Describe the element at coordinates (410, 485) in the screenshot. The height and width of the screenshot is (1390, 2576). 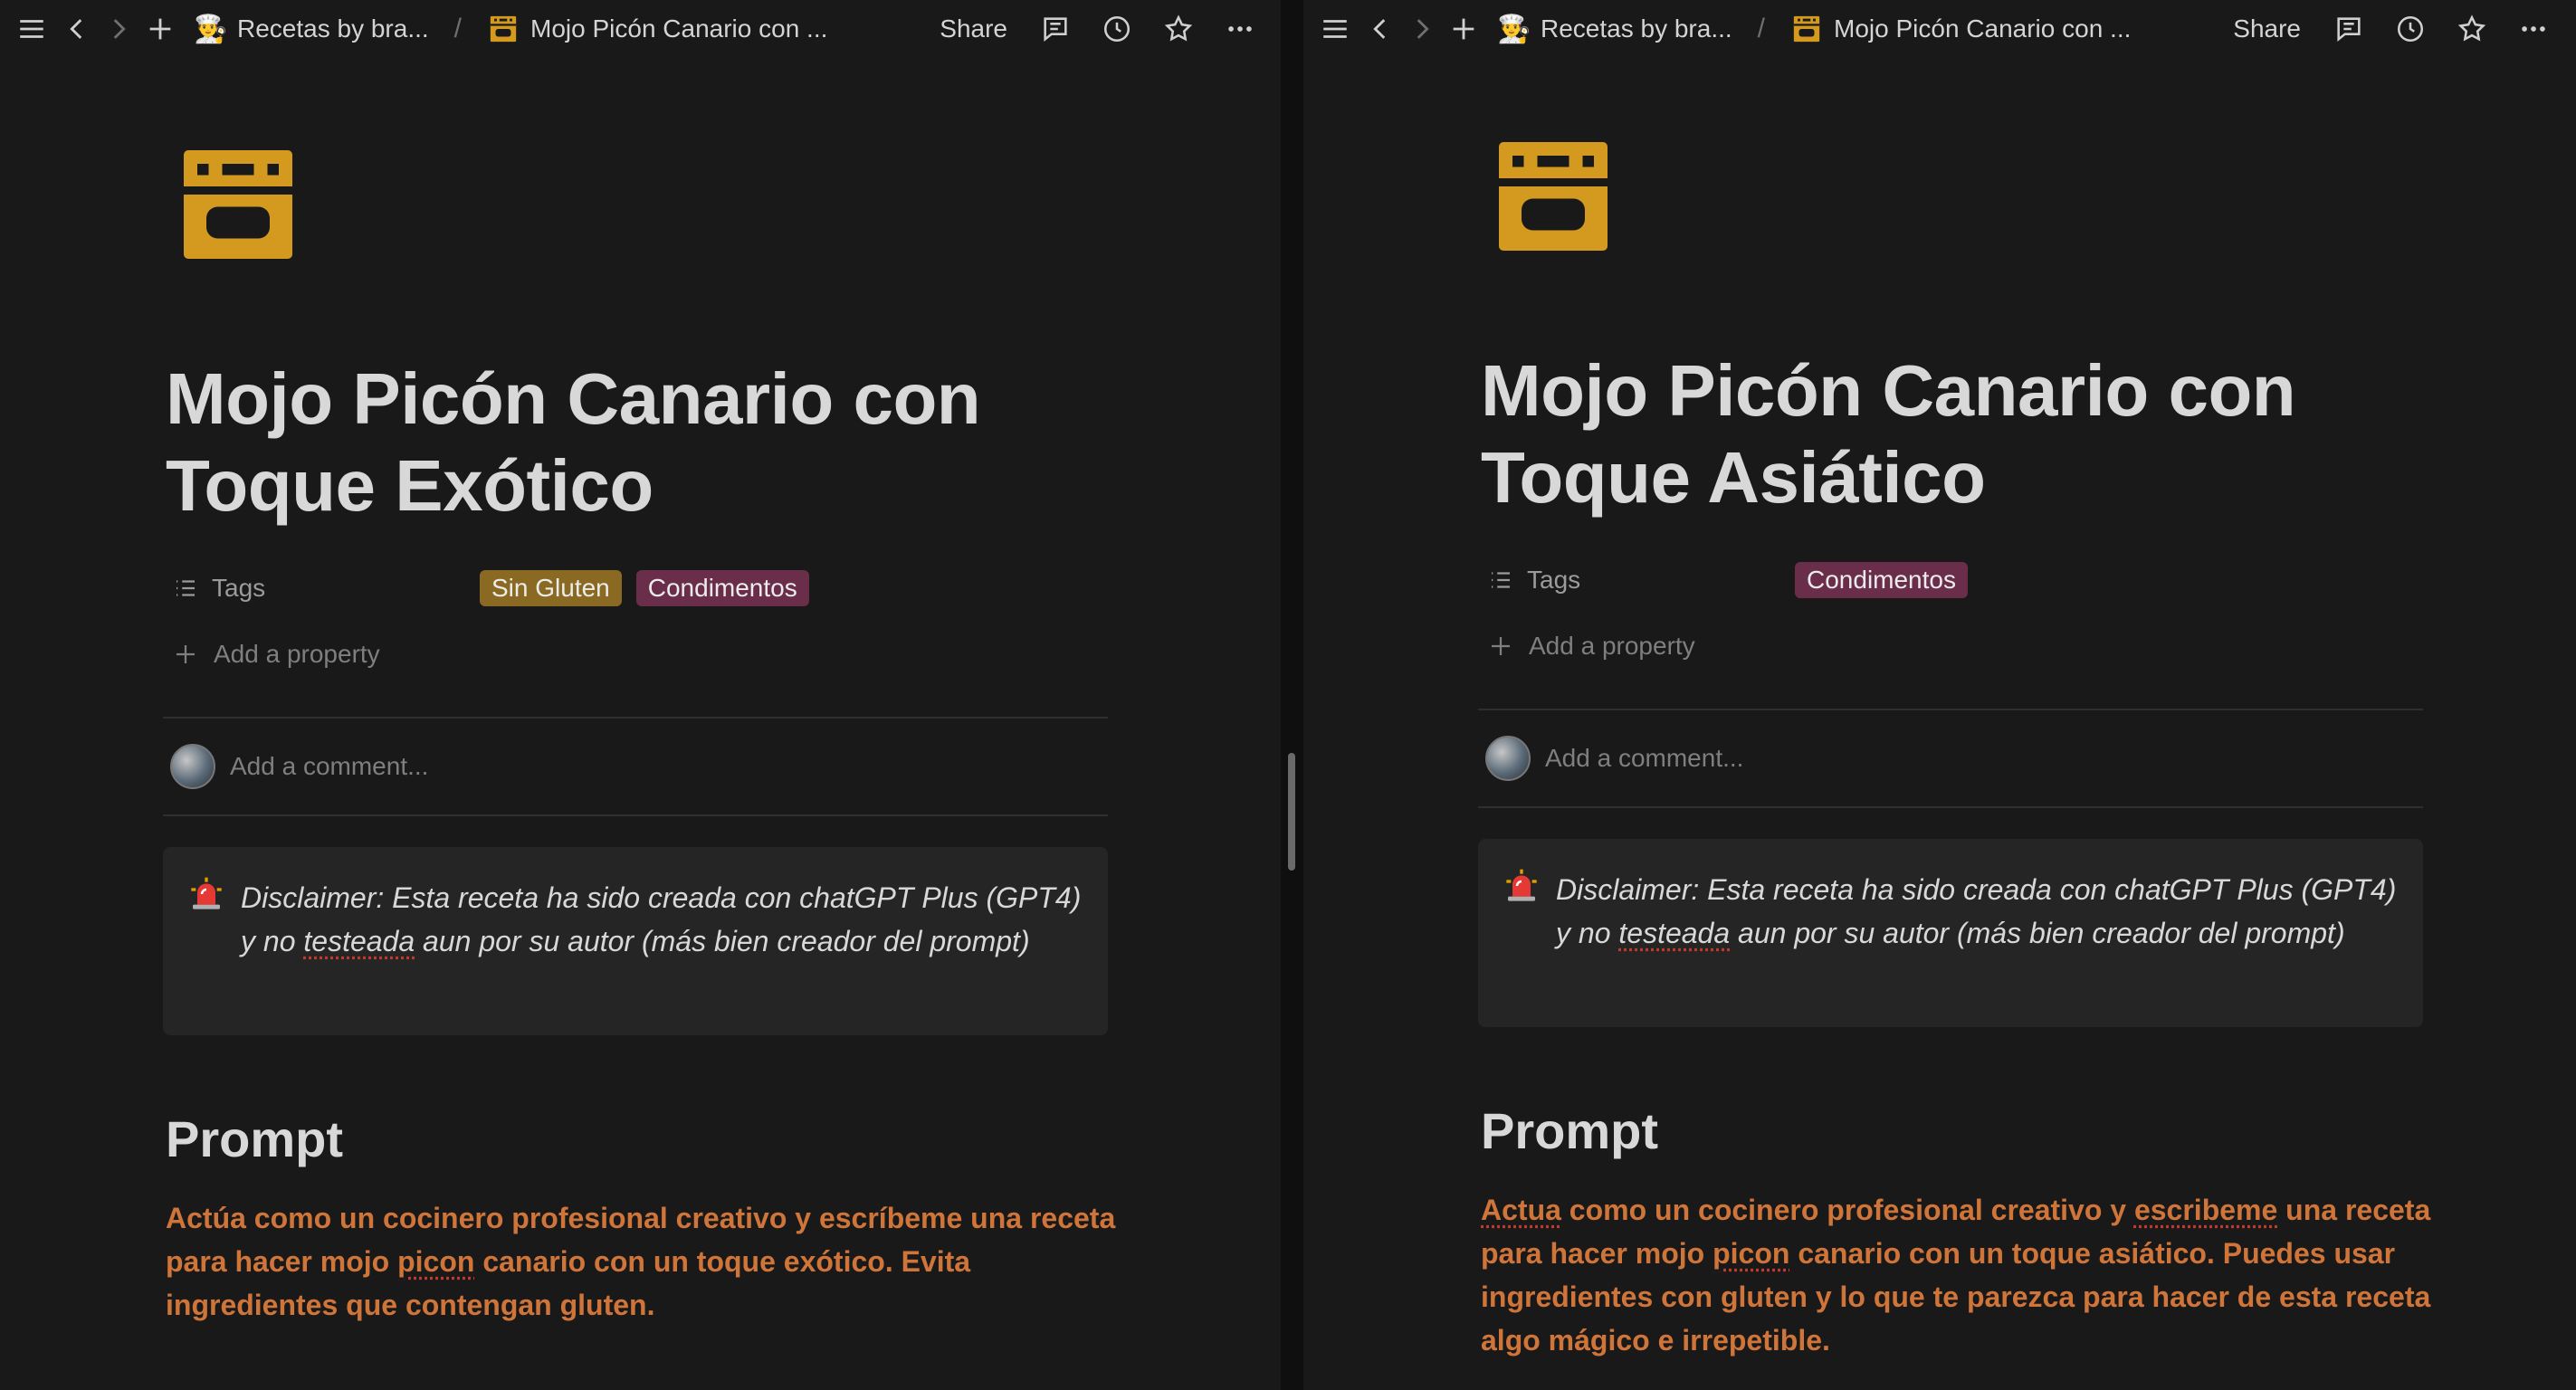
I see `page-title-line-2: Toque Exótico` at that location.